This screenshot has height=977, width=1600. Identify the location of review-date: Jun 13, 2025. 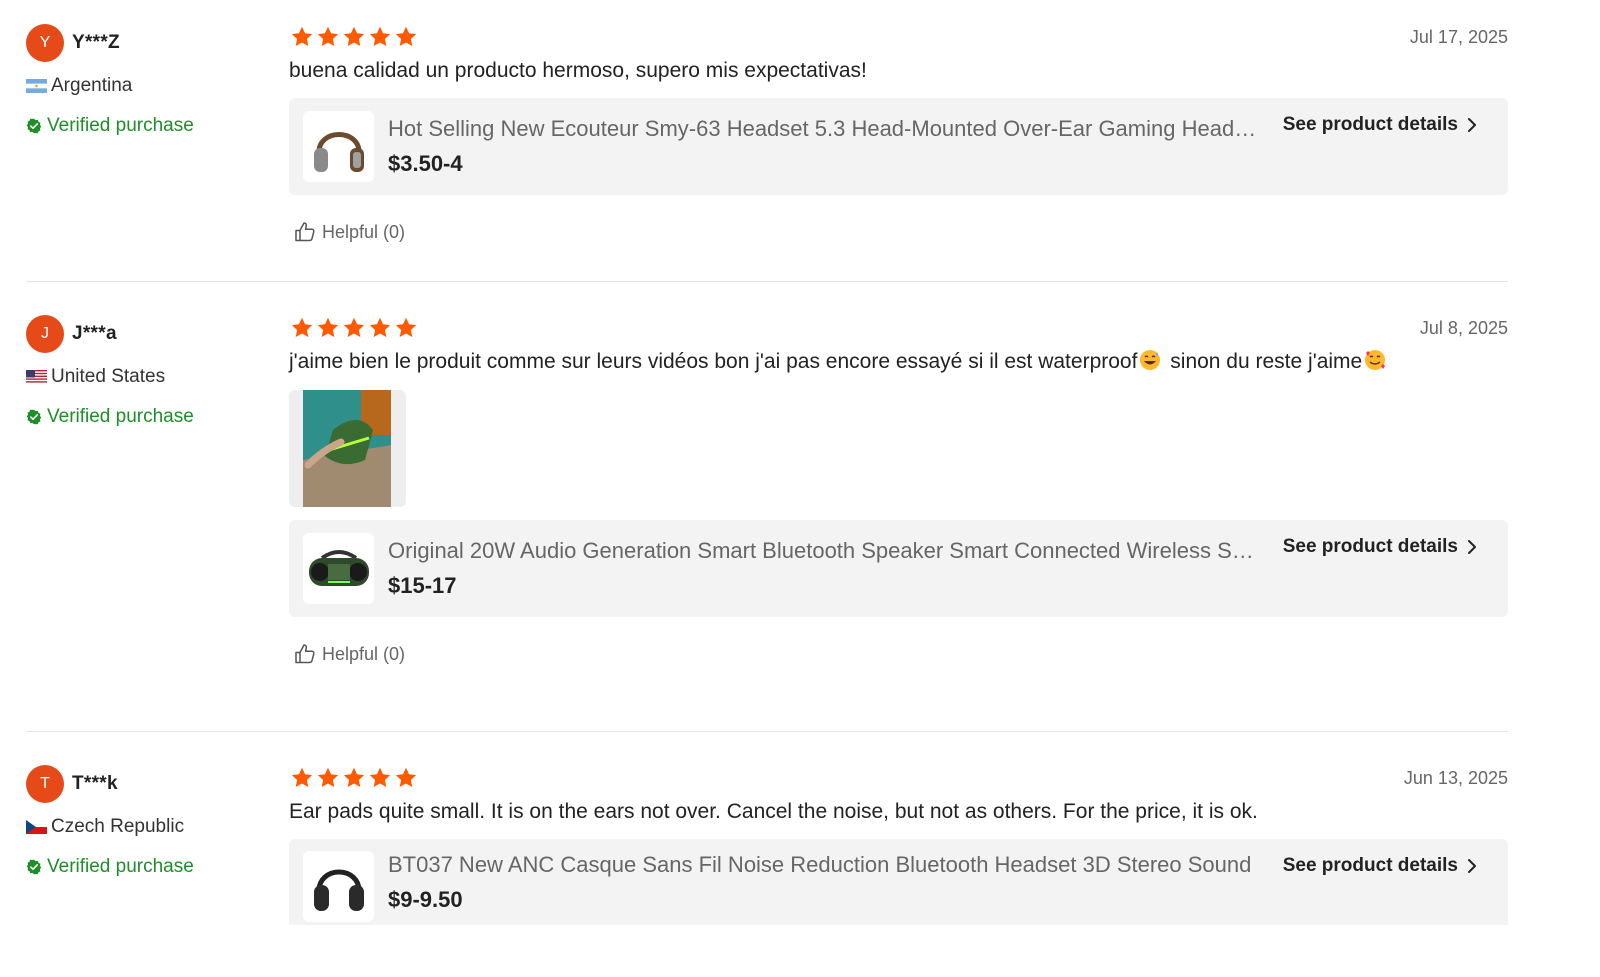
(1455, 777).